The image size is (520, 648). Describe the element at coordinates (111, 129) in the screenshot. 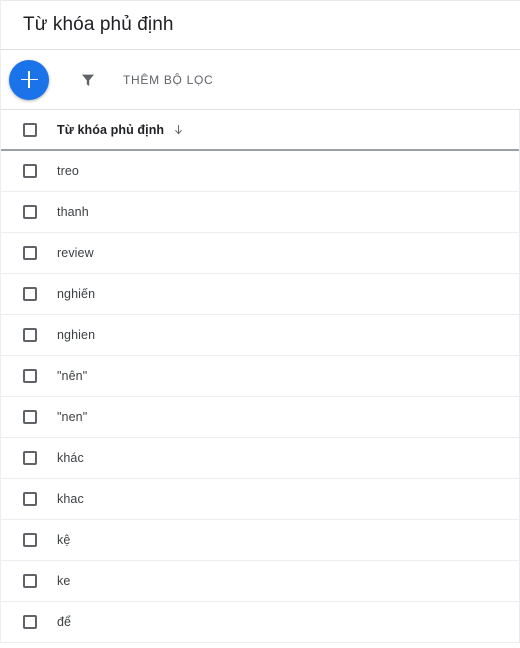

I see `column-header-label: Từ khóa phủ định` at that location.